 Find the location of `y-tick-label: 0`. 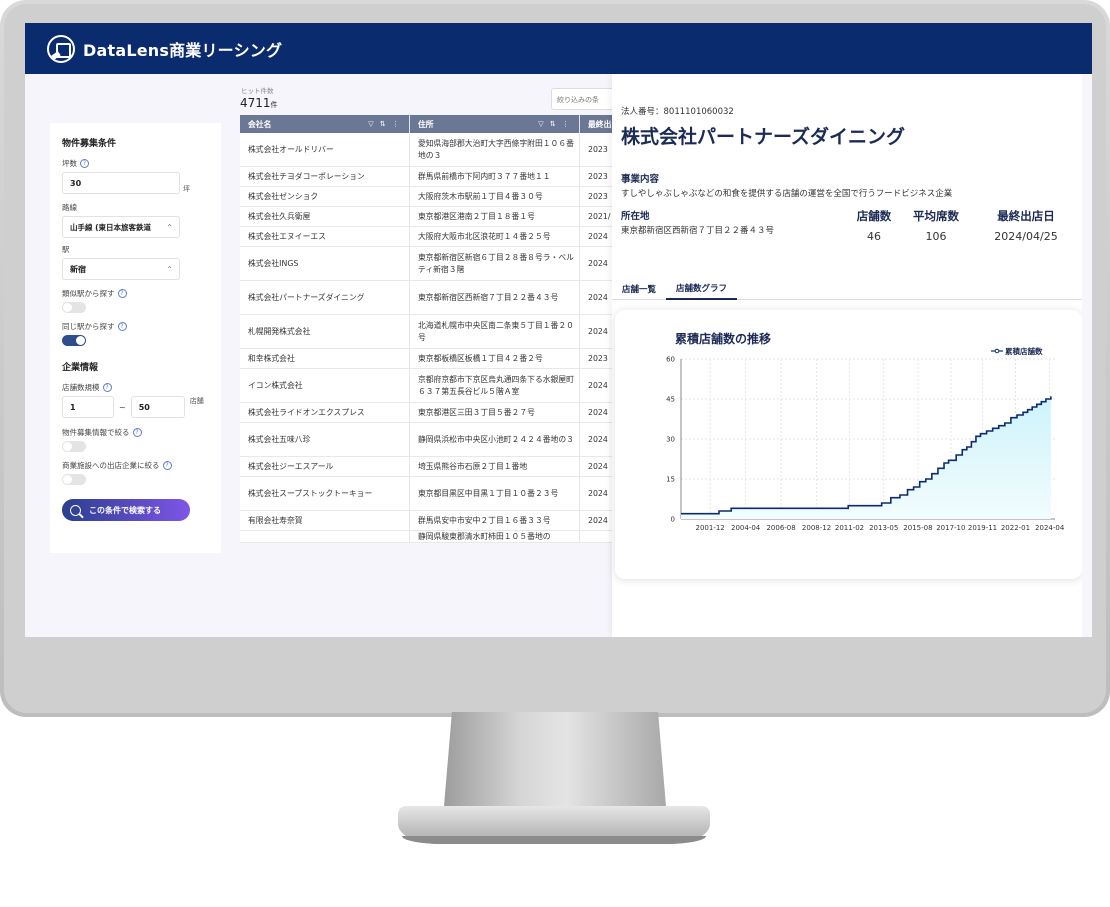

y-tick-label: 0 is located at coordinates (673, 520).